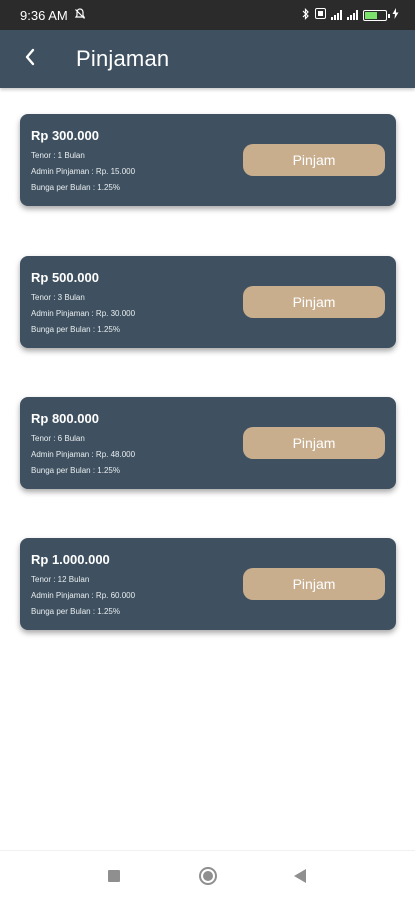 The image size is (415, 900). Describe the element at coordinates (306, 15) in the screenshot. I see `bluetooth-icon` at that location.